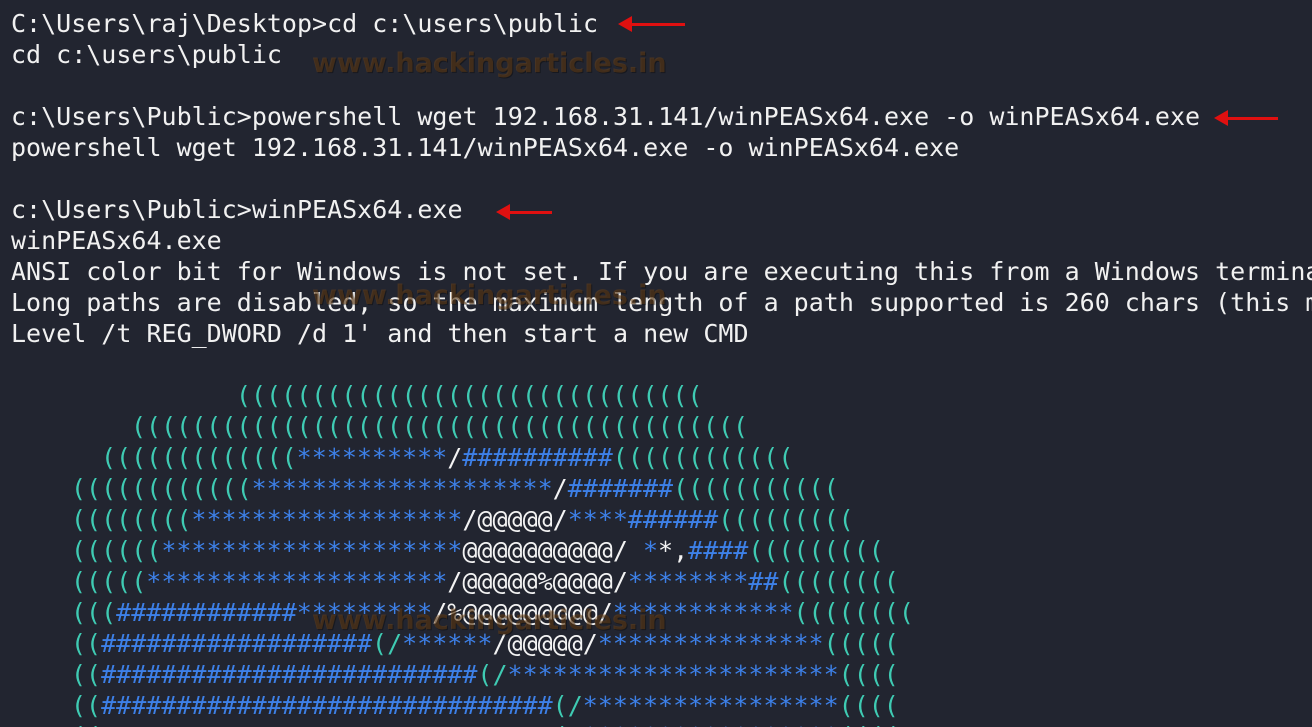 The image size is (1312, 727). What do you see at coordinates (274, 612) in the screenshot?
I see `ascii-art-segment: ############*********` at bounding box center [274, 612].